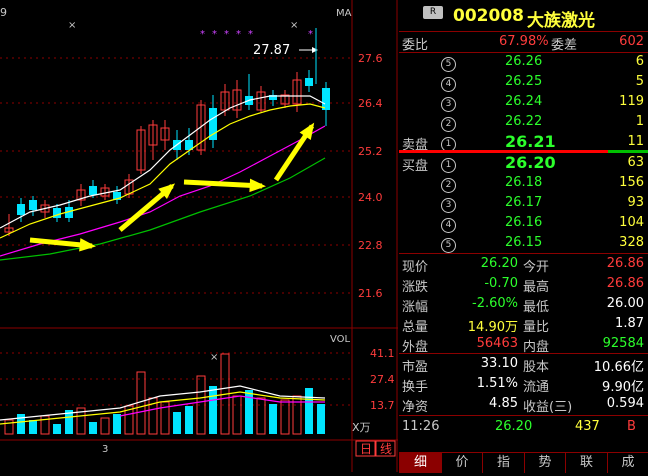 This screenshot has height=476, width=648. I want to click on tab-1: 价, so click(462, 462).